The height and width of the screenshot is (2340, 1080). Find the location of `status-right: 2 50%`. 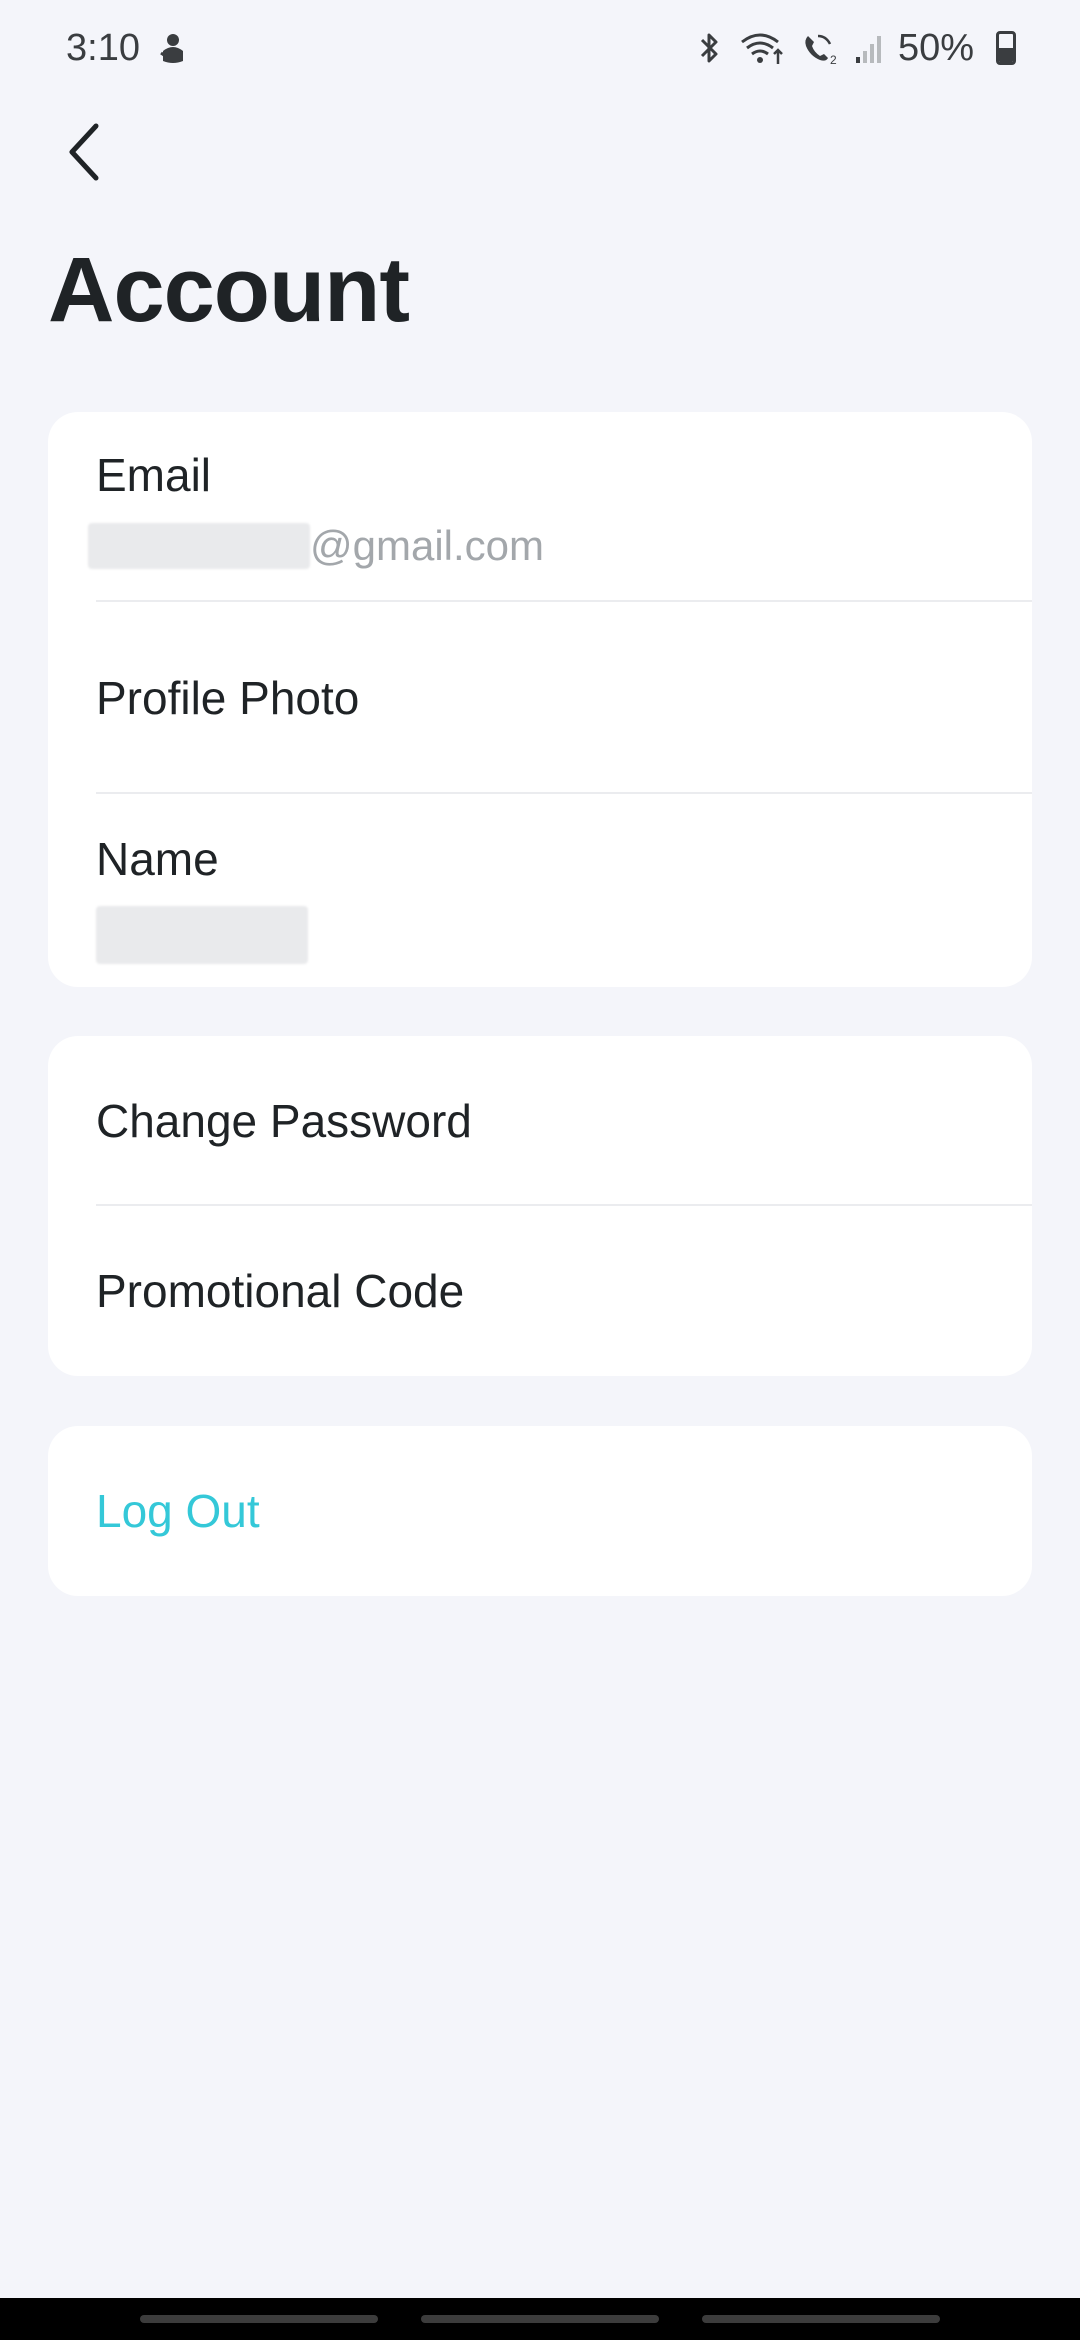

status-right: 2 50% is located at coordinates (855, 48).